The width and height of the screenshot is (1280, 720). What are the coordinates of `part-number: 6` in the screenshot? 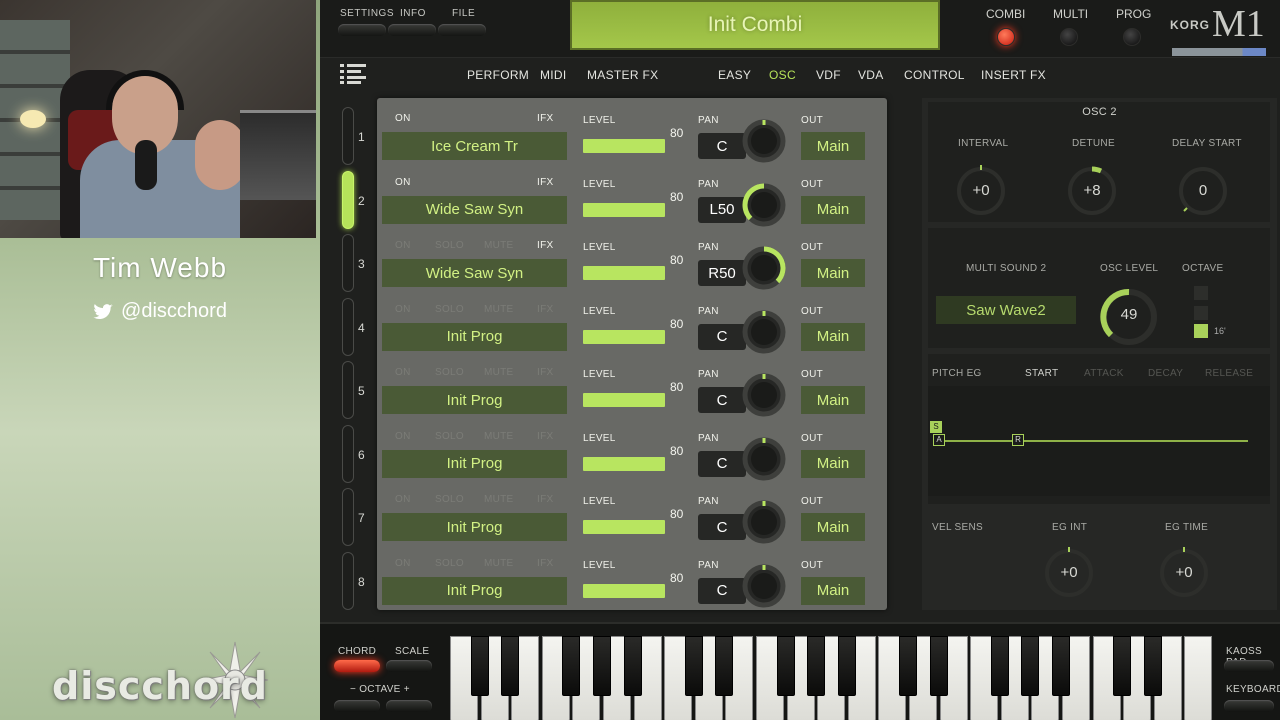 It's located at (361, 455).